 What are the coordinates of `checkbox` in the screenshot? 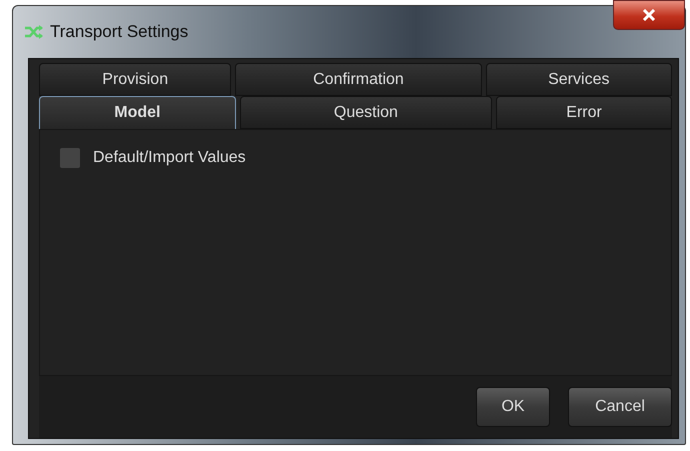 It's located at (70, 158).